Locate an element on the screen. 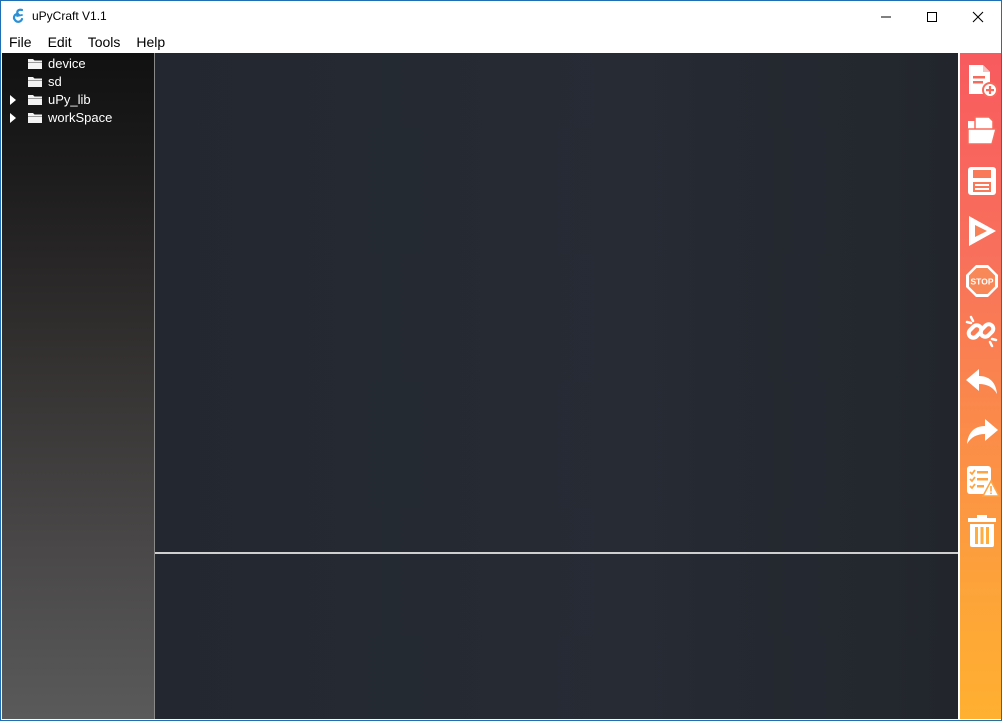 The image size is (1002, 721). new-file-icon is located at coordinates (983, 81).